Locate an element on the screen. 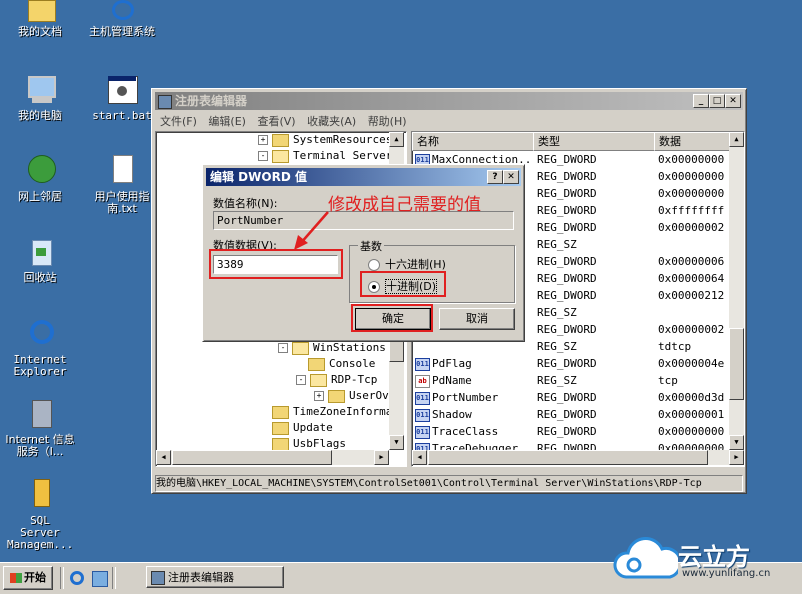 The width and height of the screenshot is (802, 594). desktop-icon-start-bat: start.bat is located at coordinates (122, 98).